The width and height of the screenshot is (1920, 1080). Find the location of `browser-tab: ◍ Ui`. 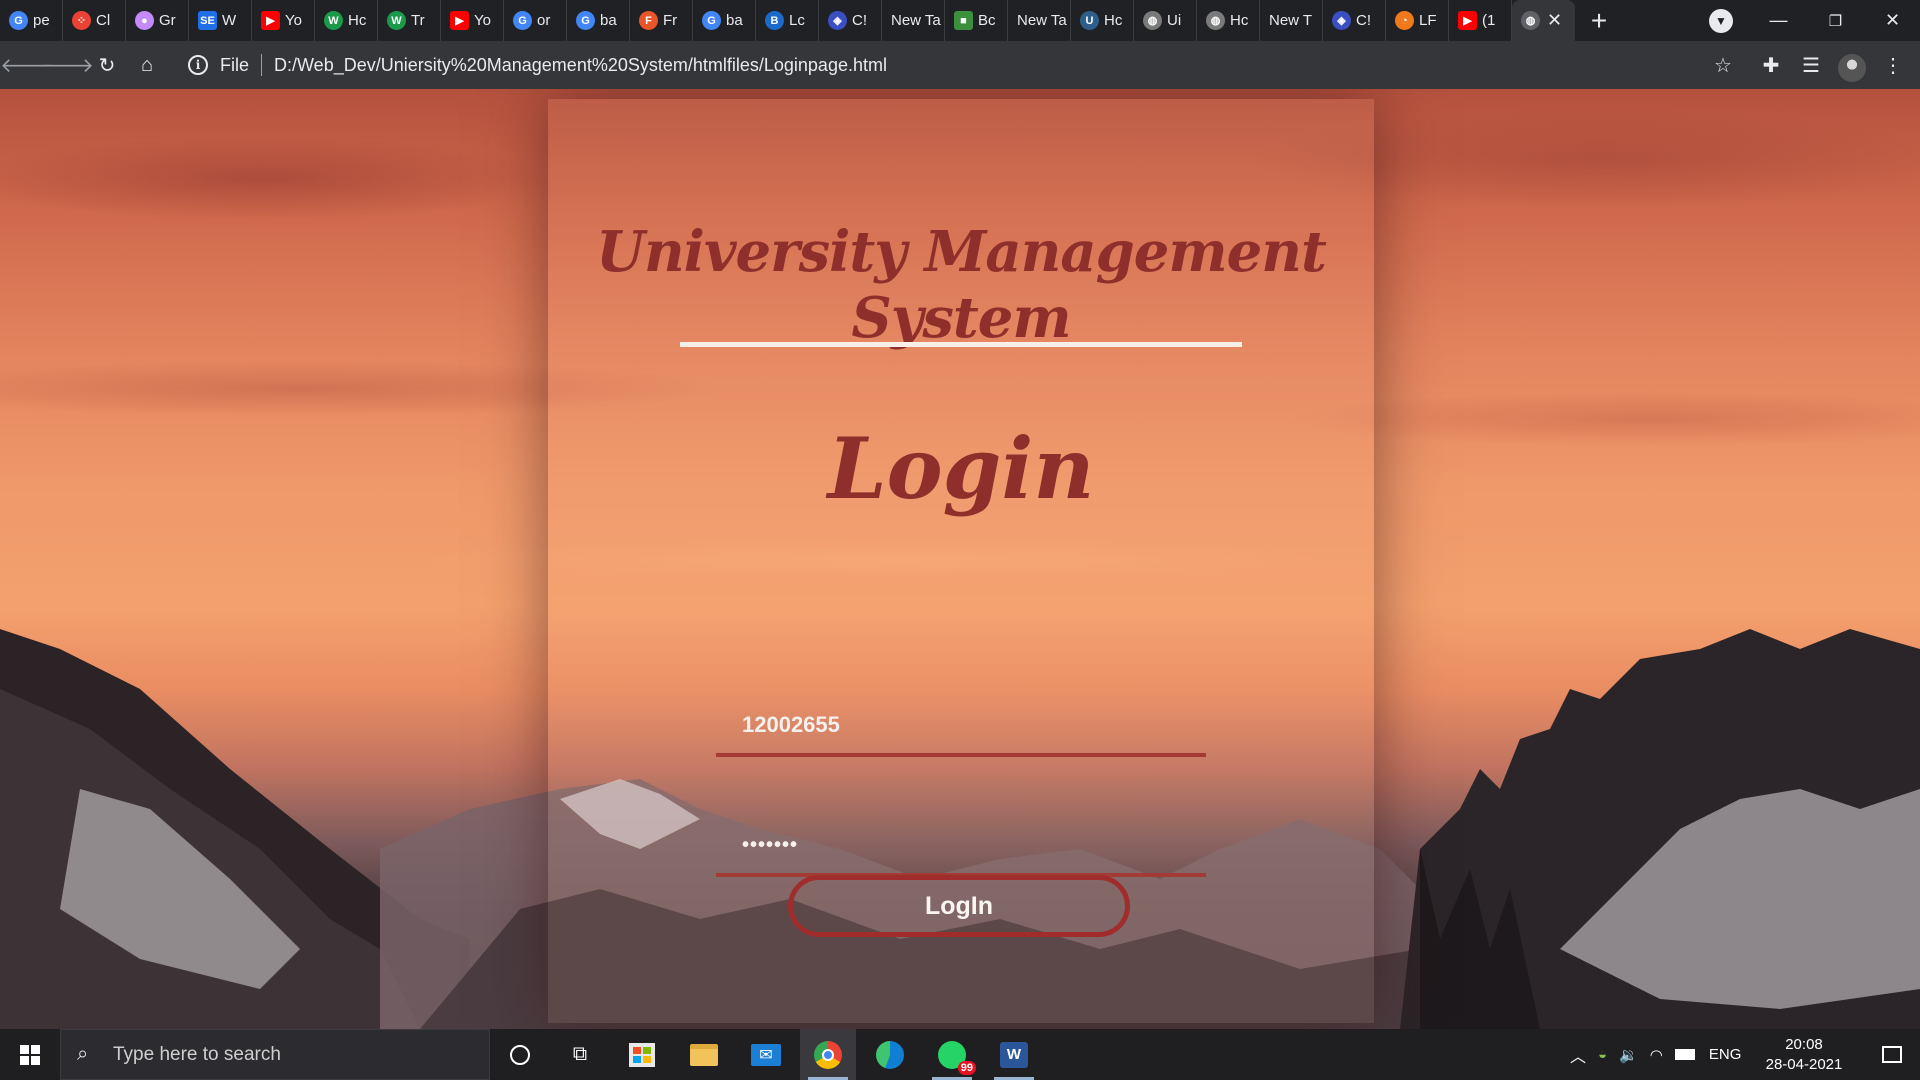

browser-tab: ◍ Ui is located at coordinates (1165, 20).